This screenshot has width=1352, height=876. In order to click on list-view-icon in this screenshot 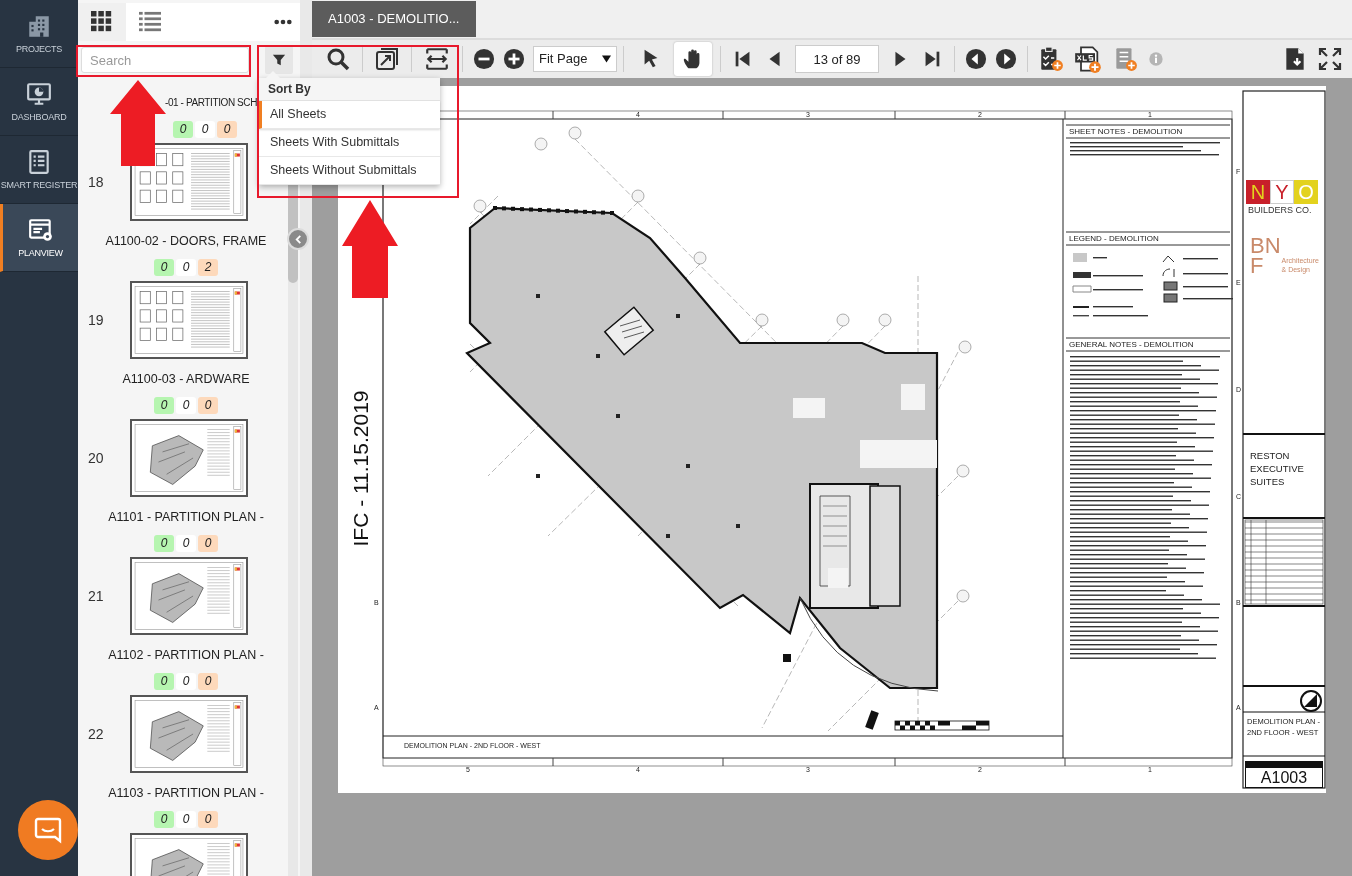, I will do `click(150, 22)`.